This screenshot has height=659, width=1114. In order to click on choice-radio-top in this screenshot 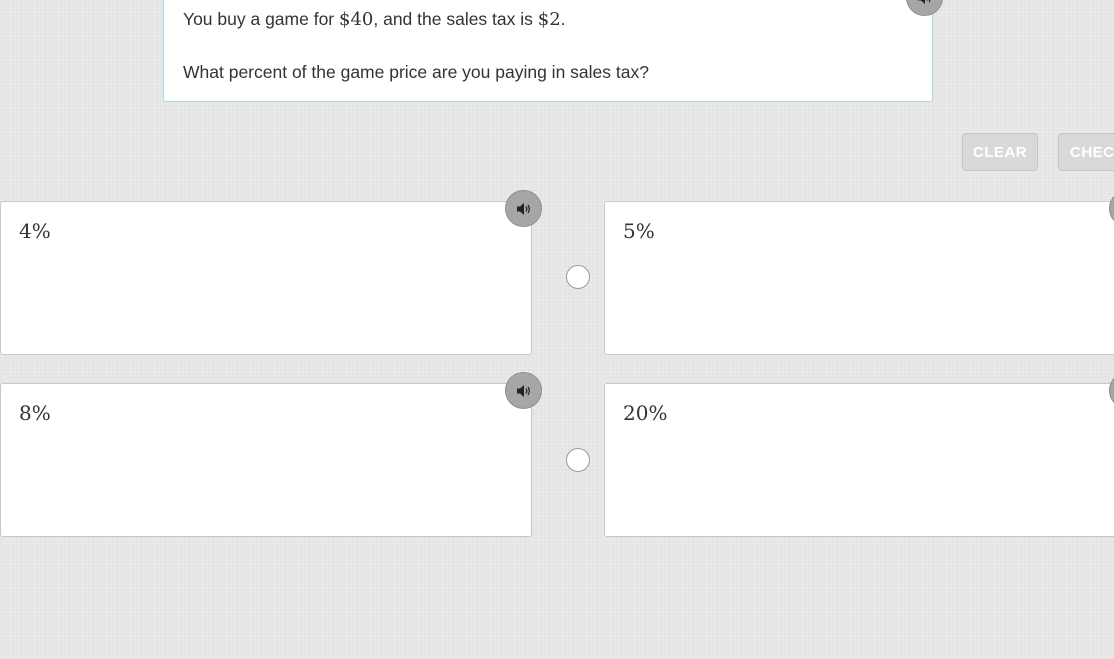, I will do `click(578, 277)`.